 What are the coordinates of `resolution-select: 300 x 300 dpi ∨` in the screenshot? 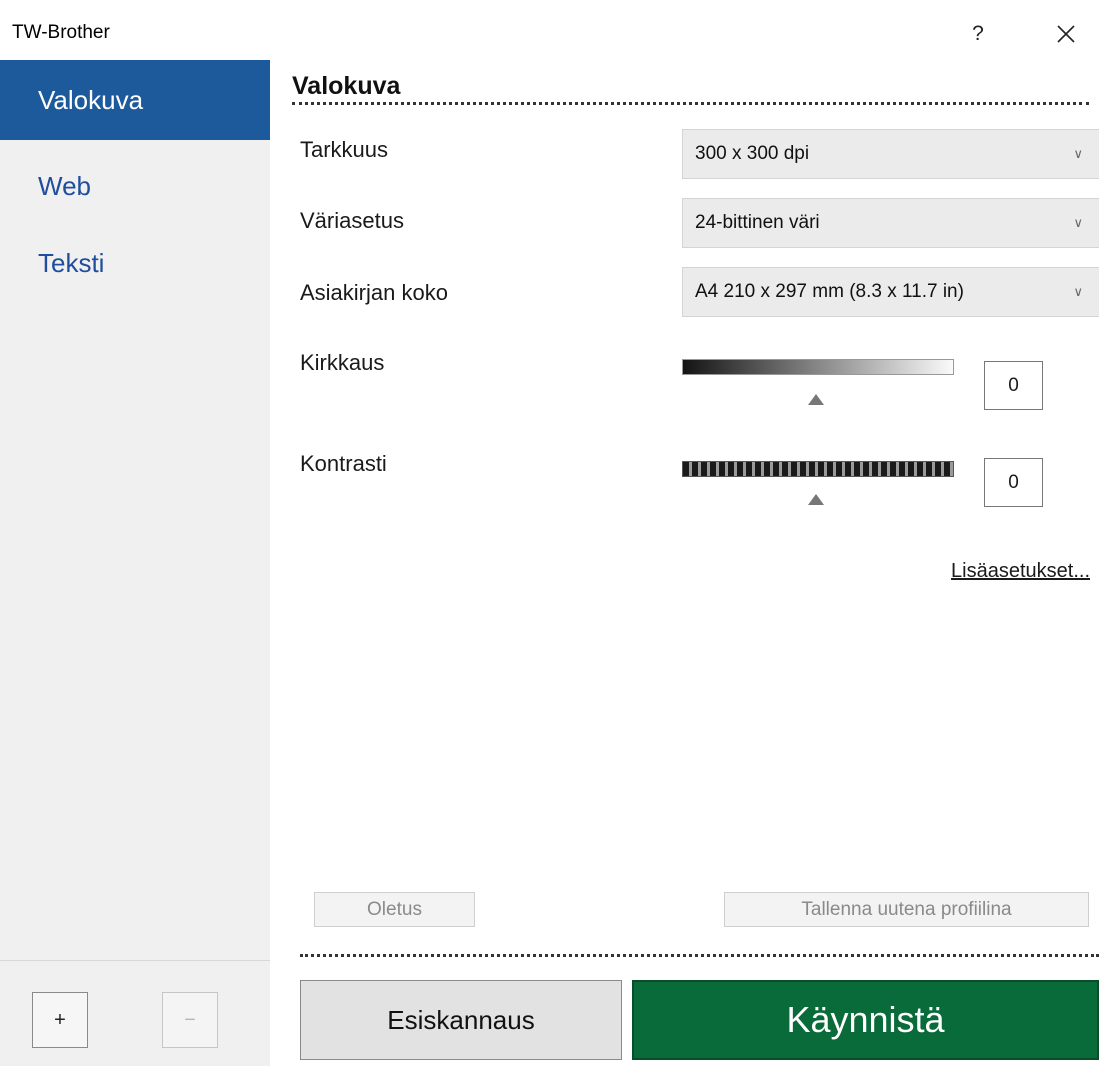 It's located at (890, 154).